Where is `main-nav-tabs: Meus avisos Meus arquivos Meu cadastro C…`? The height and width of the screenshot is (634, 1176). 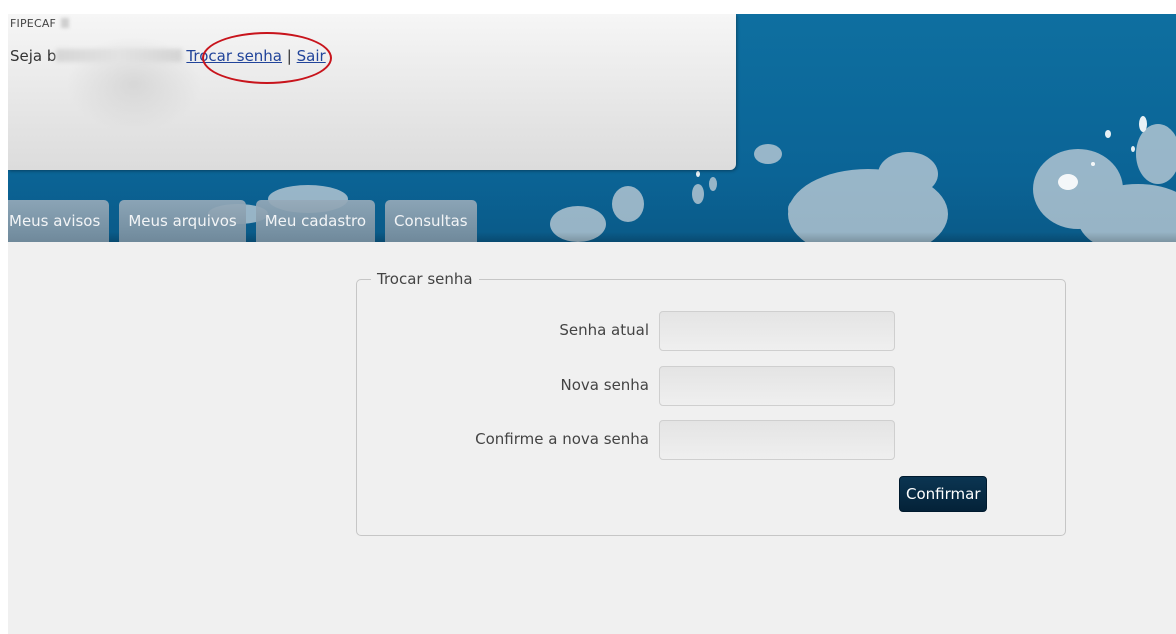
main-nav-tabs: Meus avisos Meus arquivos Meu cadastro C… is located at coordinates (247, 221).